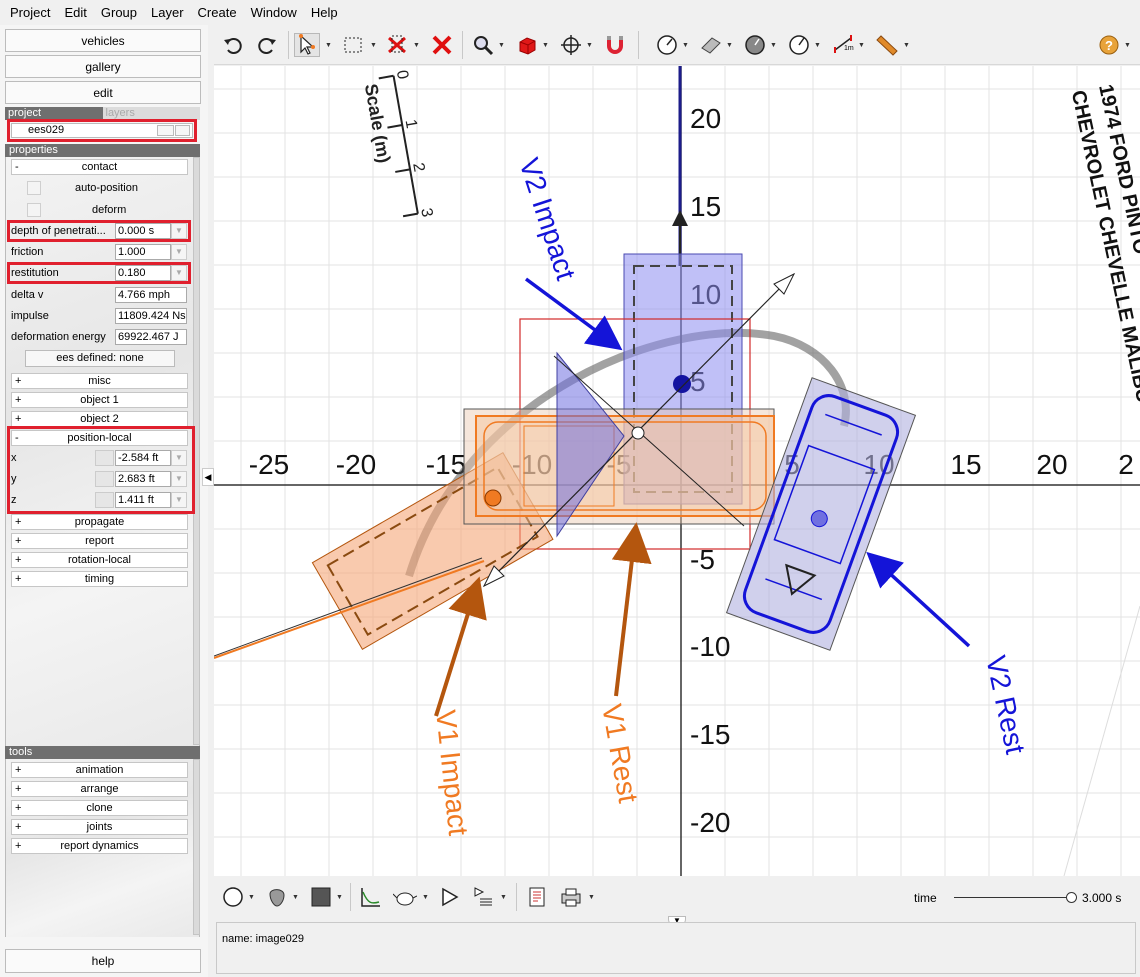  I want to click on info-panel: name: image029, so click(676, 948).